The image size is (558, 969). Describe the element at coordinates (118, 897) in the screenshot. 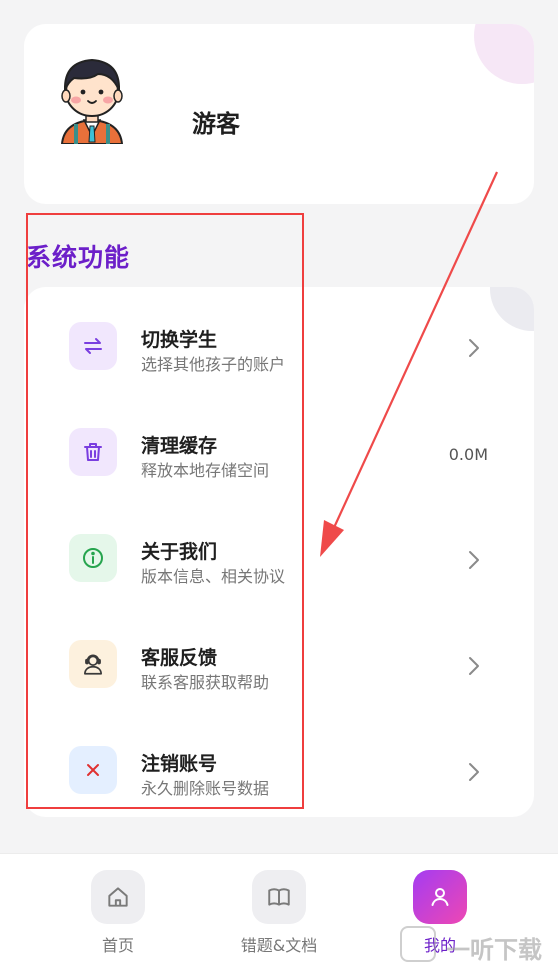

I see `home-icon` at that location.